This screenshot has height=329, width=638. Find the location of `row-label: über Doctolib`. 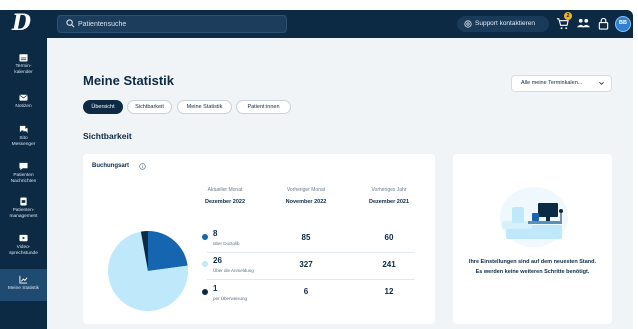

row-label: über Doctolib is located at coordinates (226, 243).